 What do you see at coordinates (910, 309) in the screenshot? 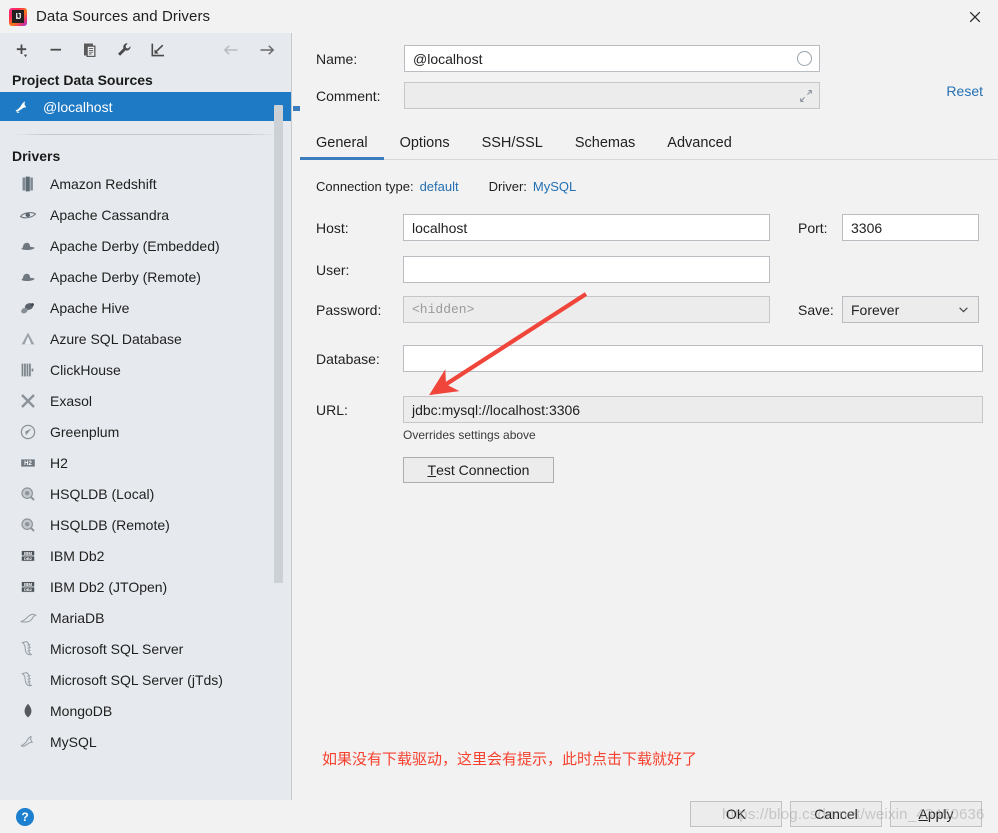
I see `save-dropdown: Forever` at bounding box center [910, 309].